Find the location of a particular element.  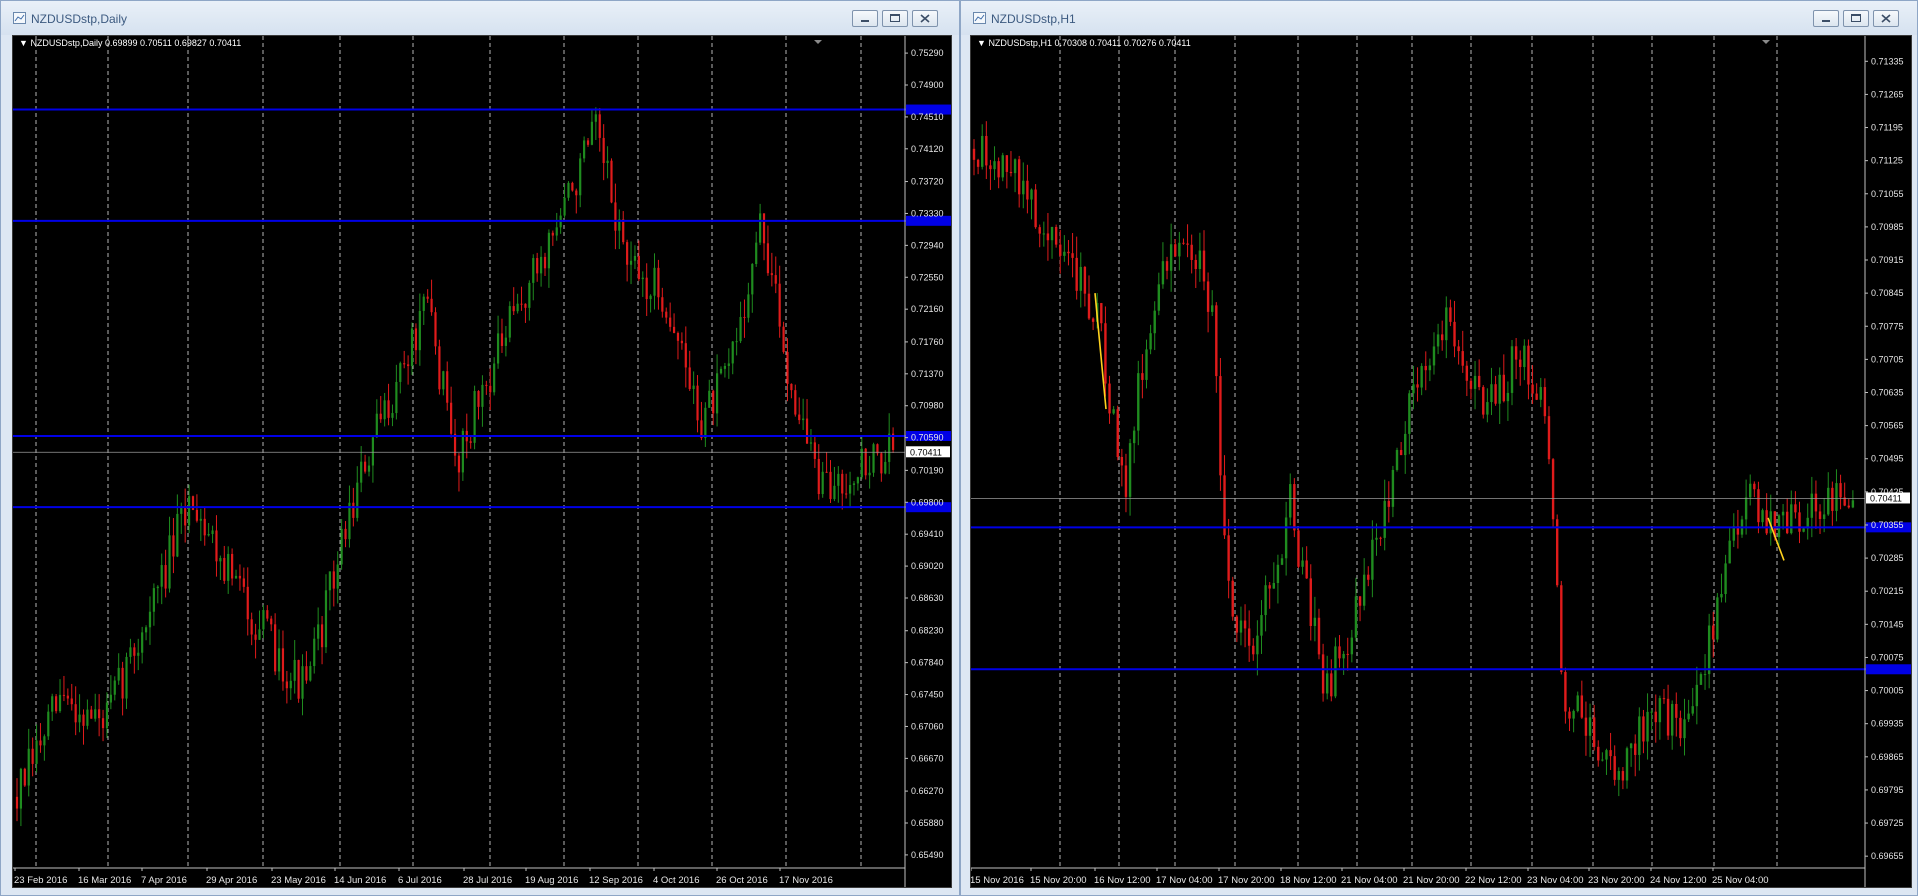

price-label: 0.67450 is located at coordinates (927, 695).